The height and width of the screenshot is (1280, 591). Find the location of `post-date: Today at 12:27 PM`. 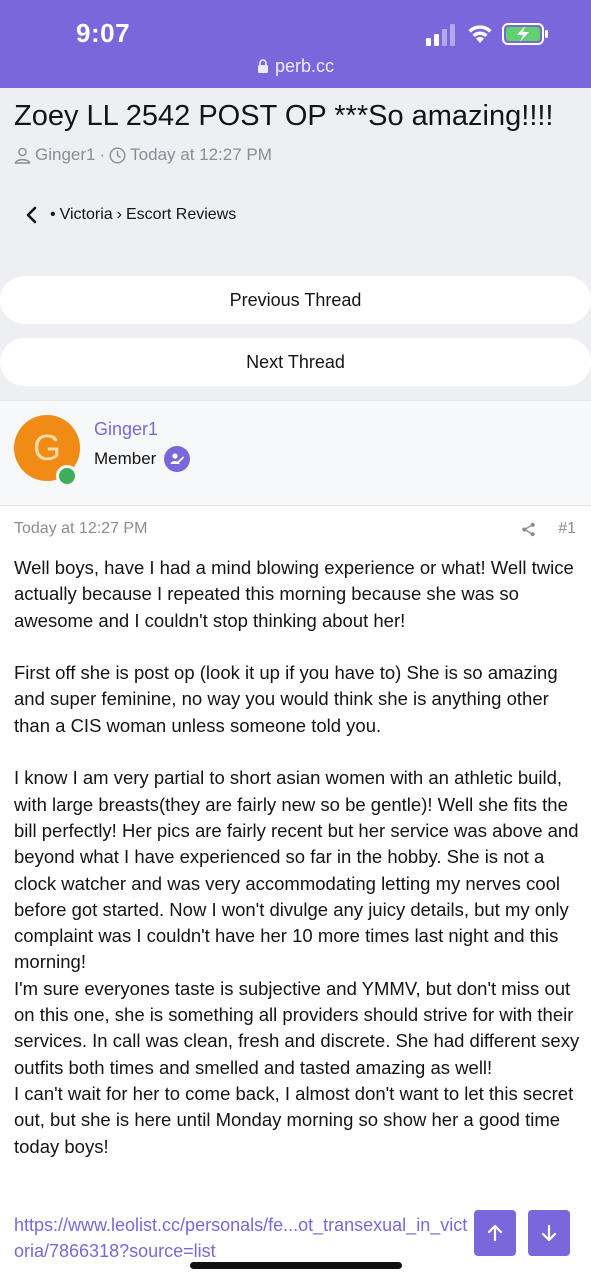

post-date: Today at 12:27 PM is located at coordinates (80, 528).